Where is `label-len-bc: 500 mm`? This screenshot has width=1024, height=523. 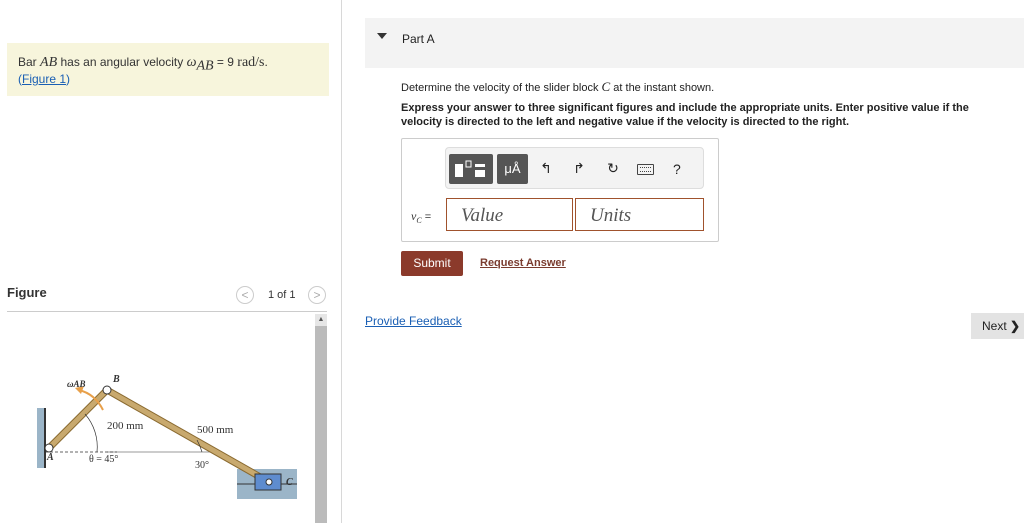
label-len-bc: 500 mm is located at coordinates (215, 430).